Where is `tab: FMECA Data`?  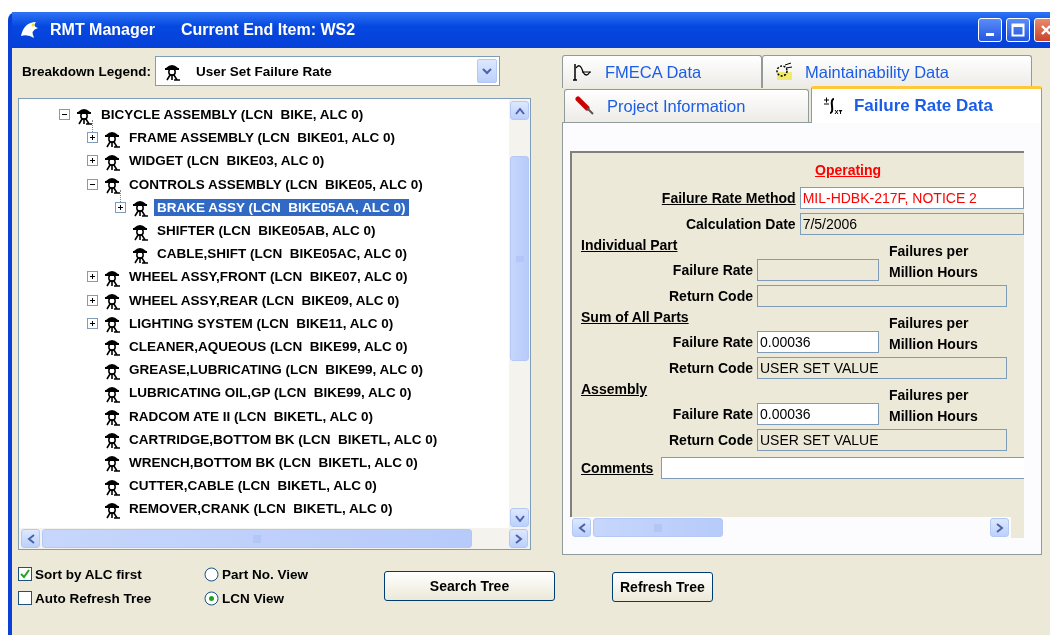 tab: FMECA Data is located at coordinates (662, 71).